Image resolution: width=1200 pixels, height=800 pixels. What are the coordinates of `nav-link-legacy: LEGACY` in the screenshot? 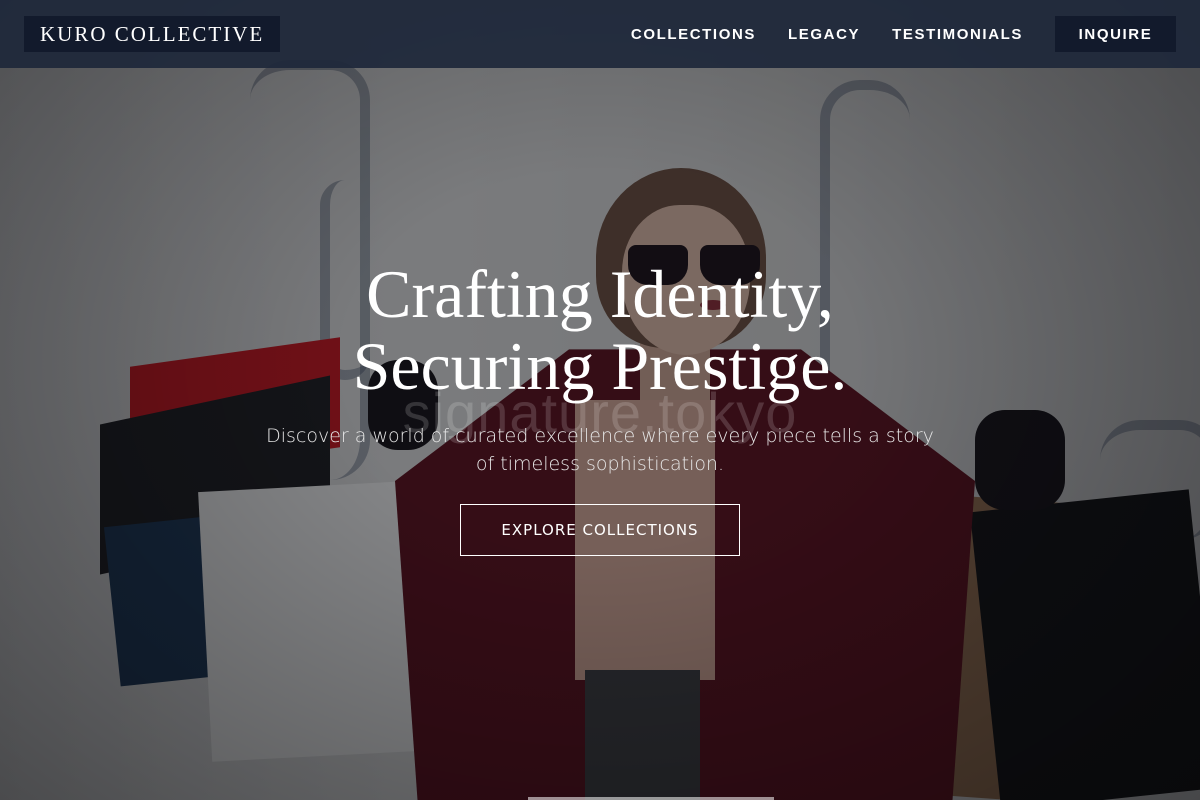 It's located at (824, 34).